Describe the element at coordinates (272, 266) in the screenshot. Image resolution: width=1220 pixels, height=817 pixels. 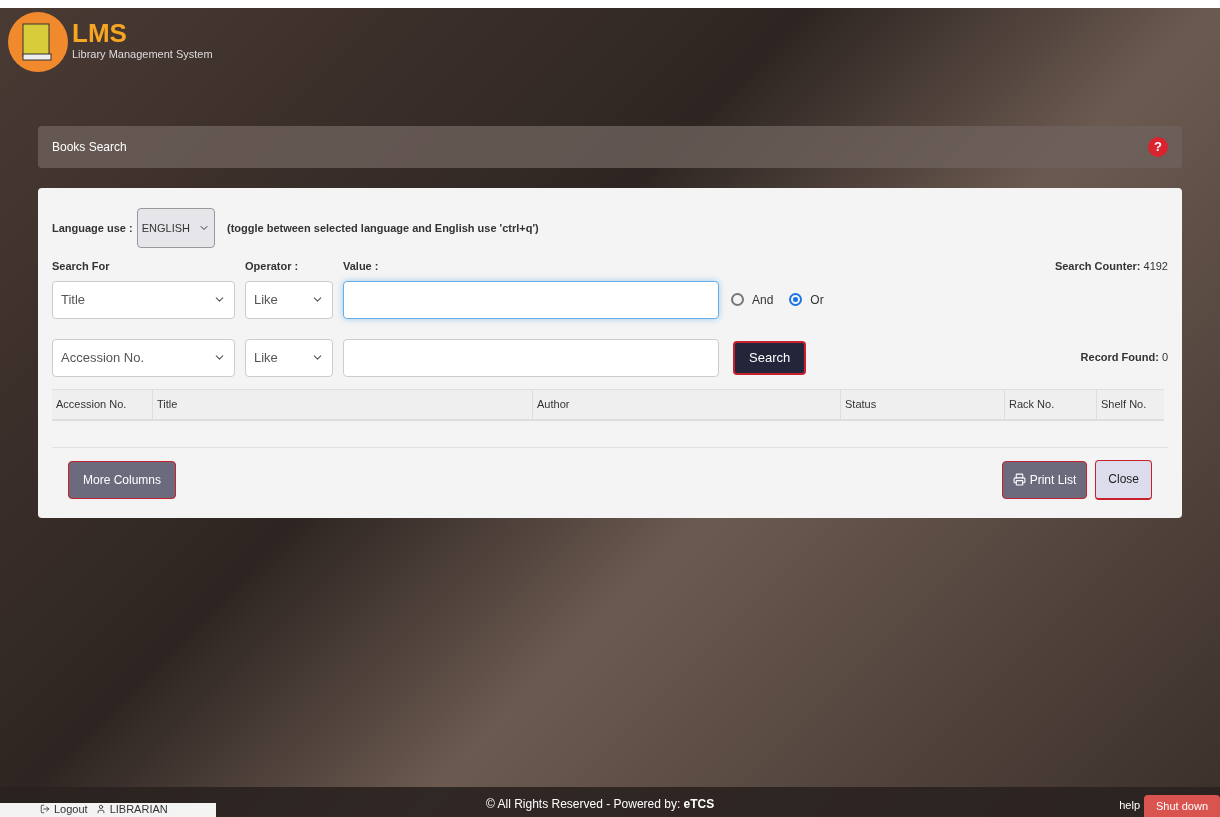
I see `operator-label: Operator :` at that location.